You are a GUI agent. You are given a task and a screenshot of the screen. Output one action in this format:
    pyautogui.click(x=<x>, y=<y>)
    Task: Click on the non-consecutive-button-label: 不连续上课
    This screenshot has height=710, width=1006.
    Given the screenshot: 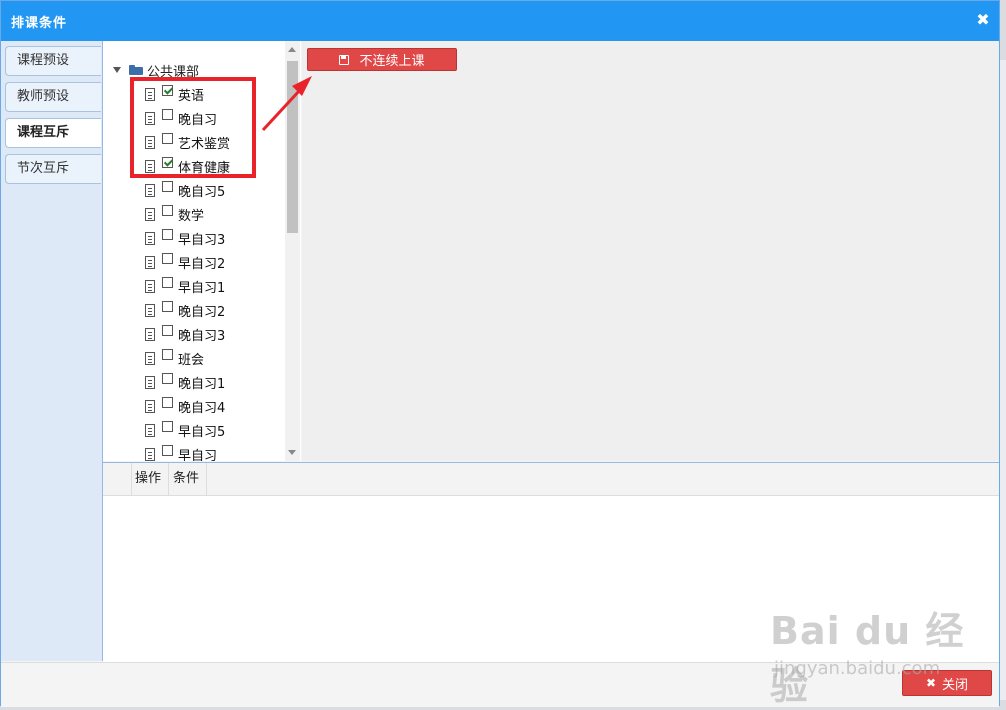 What is the action you would take?
    pyautogui.click(x=392, y=61)
    